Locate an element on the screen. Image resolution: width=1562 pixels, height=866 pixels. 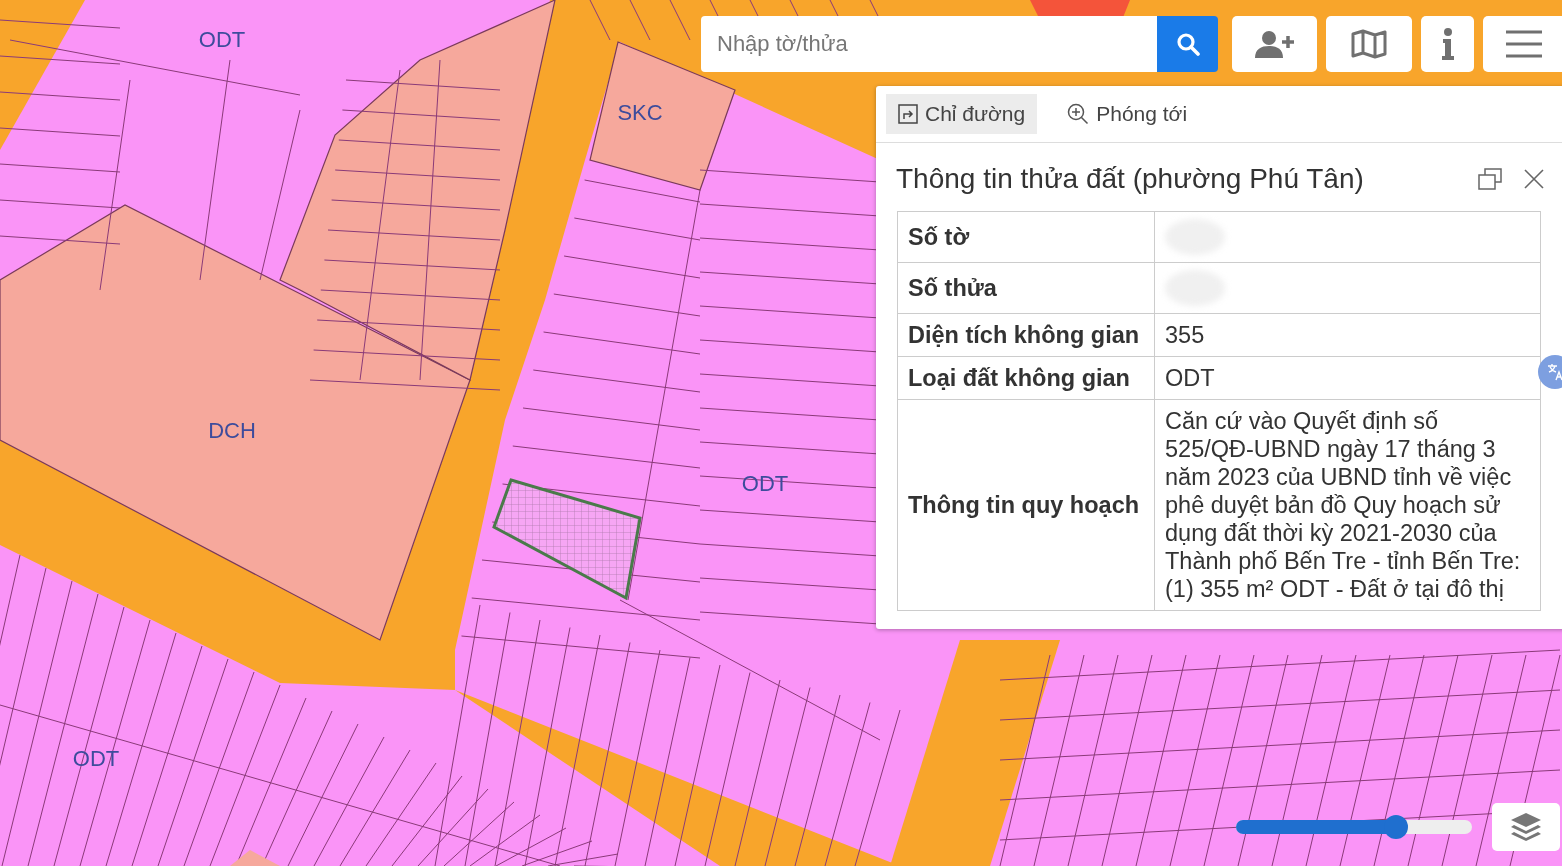
layers-button is located at coordinates (1526, 827).